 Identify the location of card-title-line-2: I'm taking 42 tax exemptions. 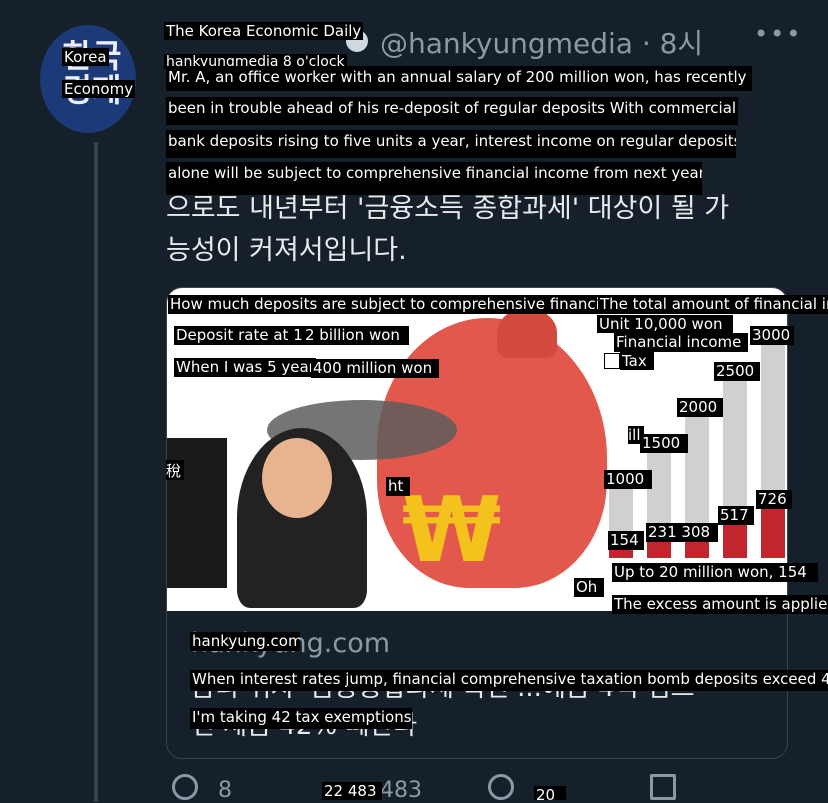
(301, 718).